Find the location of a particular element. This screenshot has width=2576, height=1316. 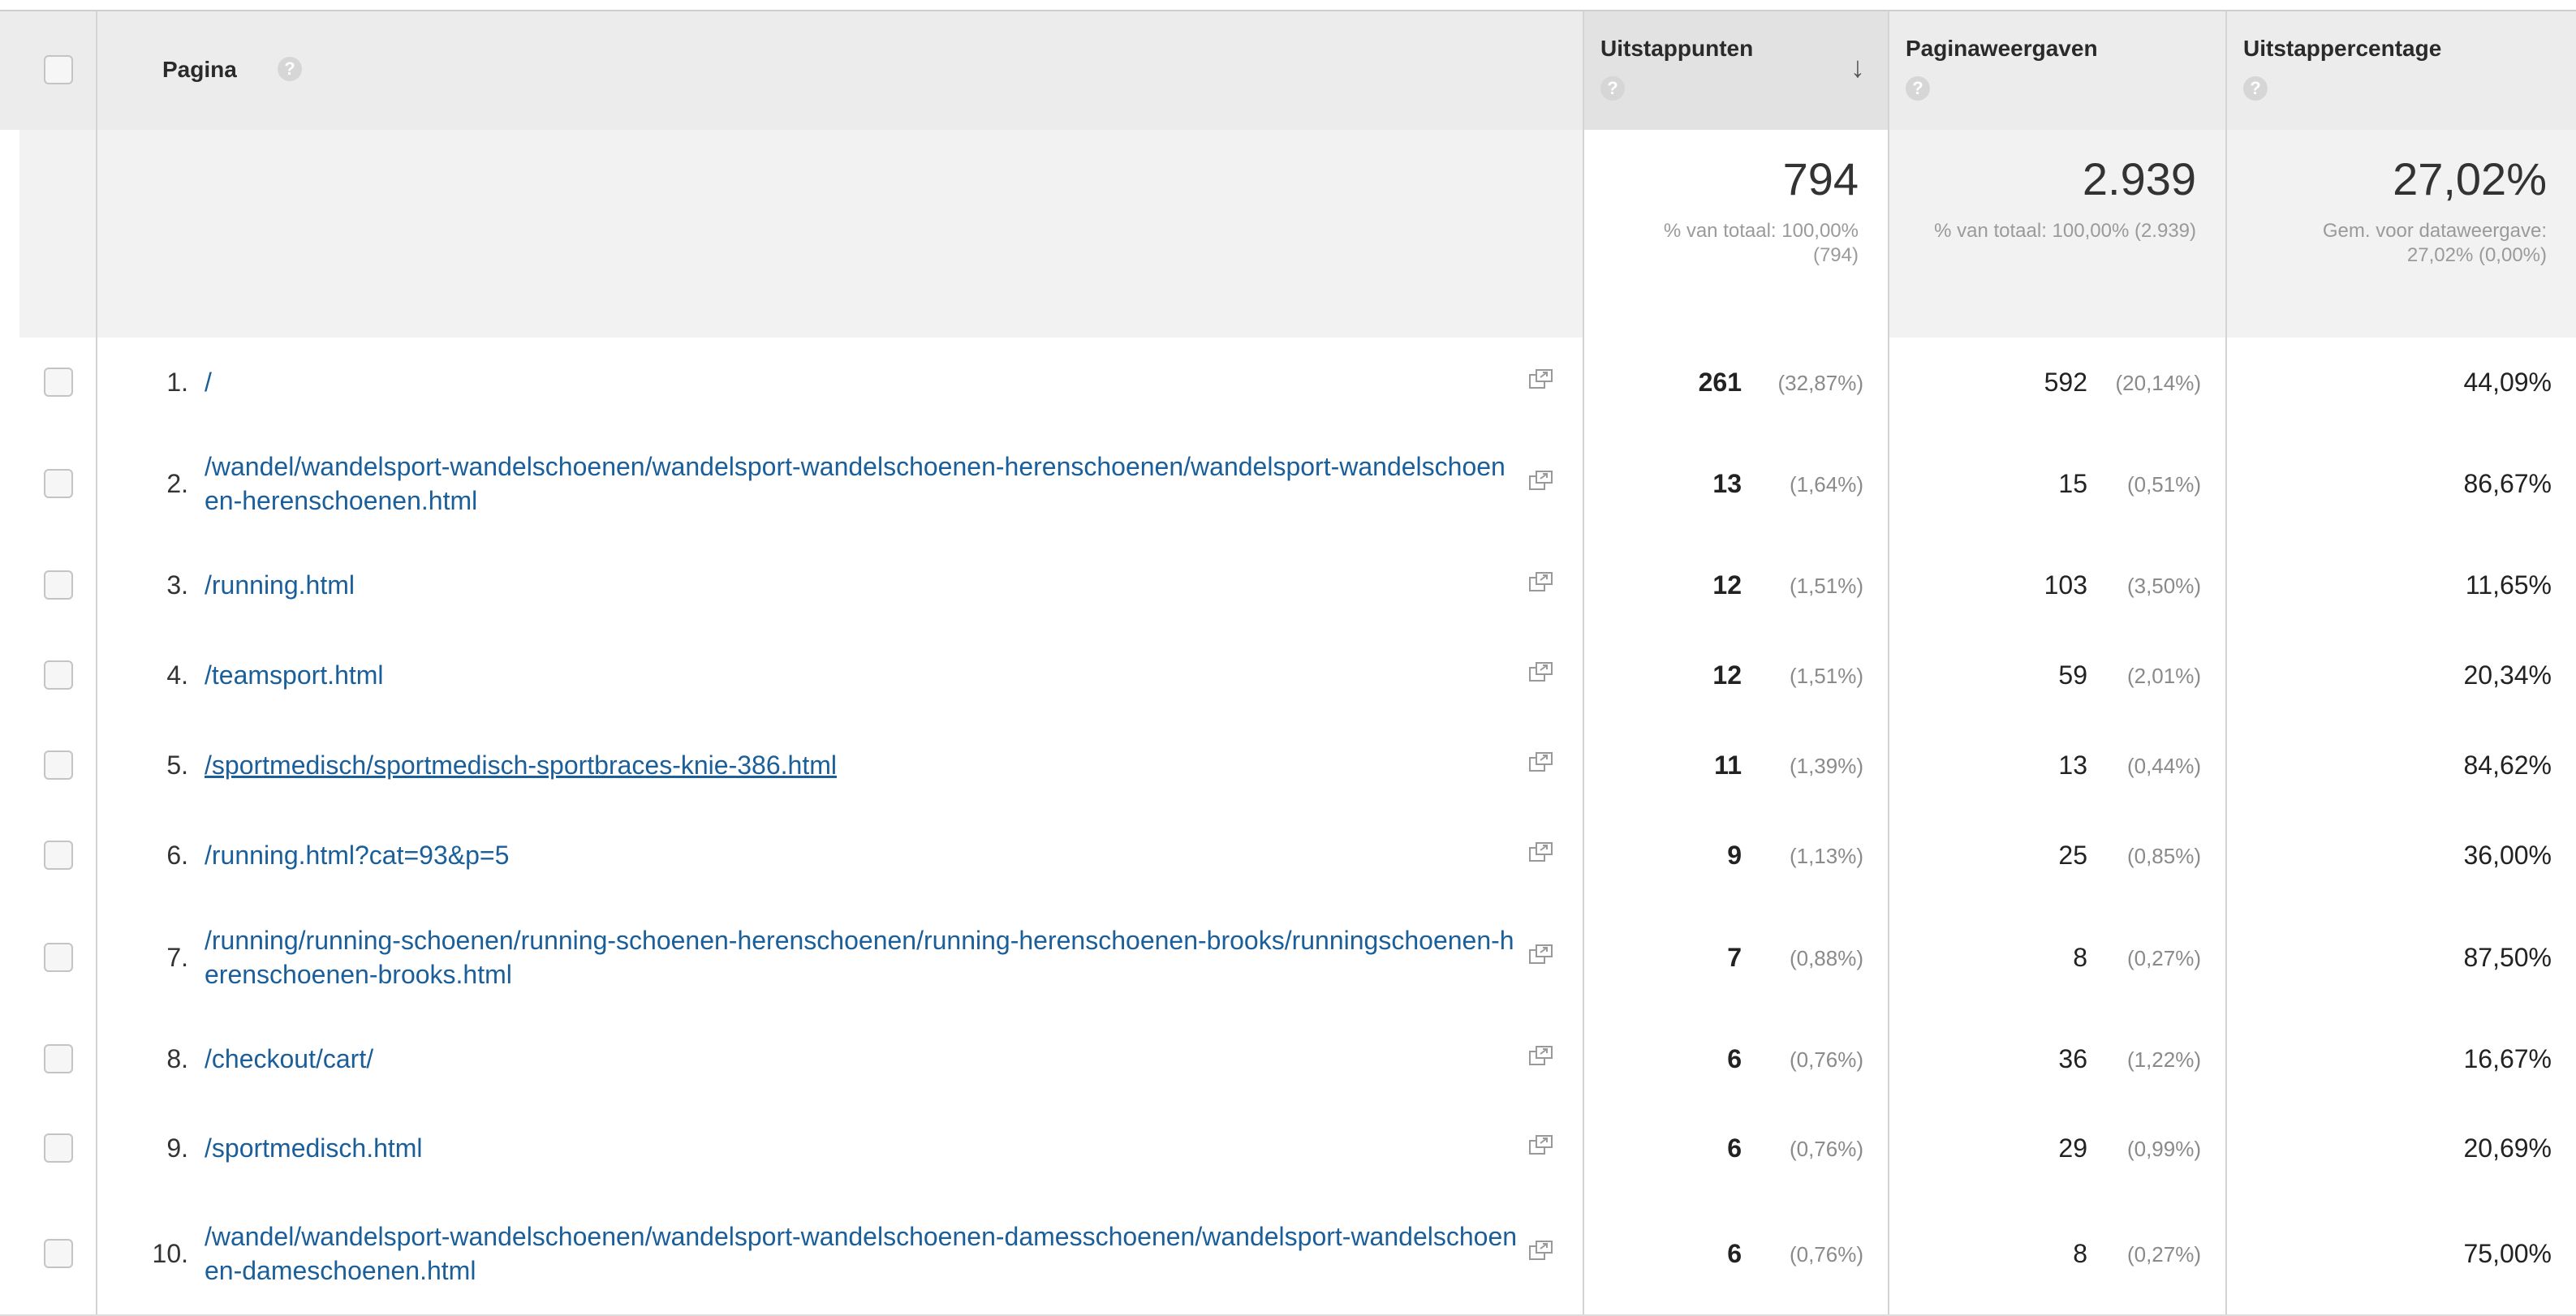

row-pageviews-value: 13 is located at coordinates (2073, 765).